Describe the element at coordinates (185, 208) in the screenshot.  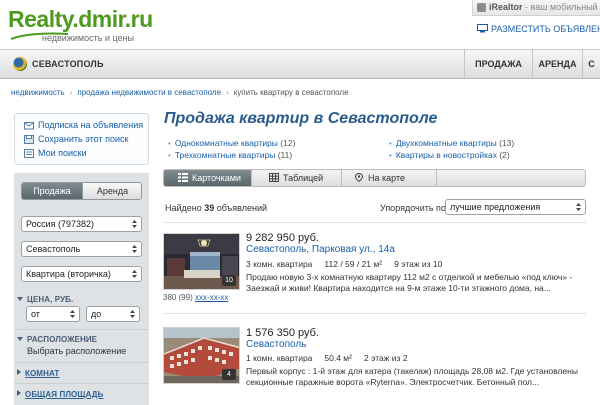
I see `results-prefix: Найдено` at that location.